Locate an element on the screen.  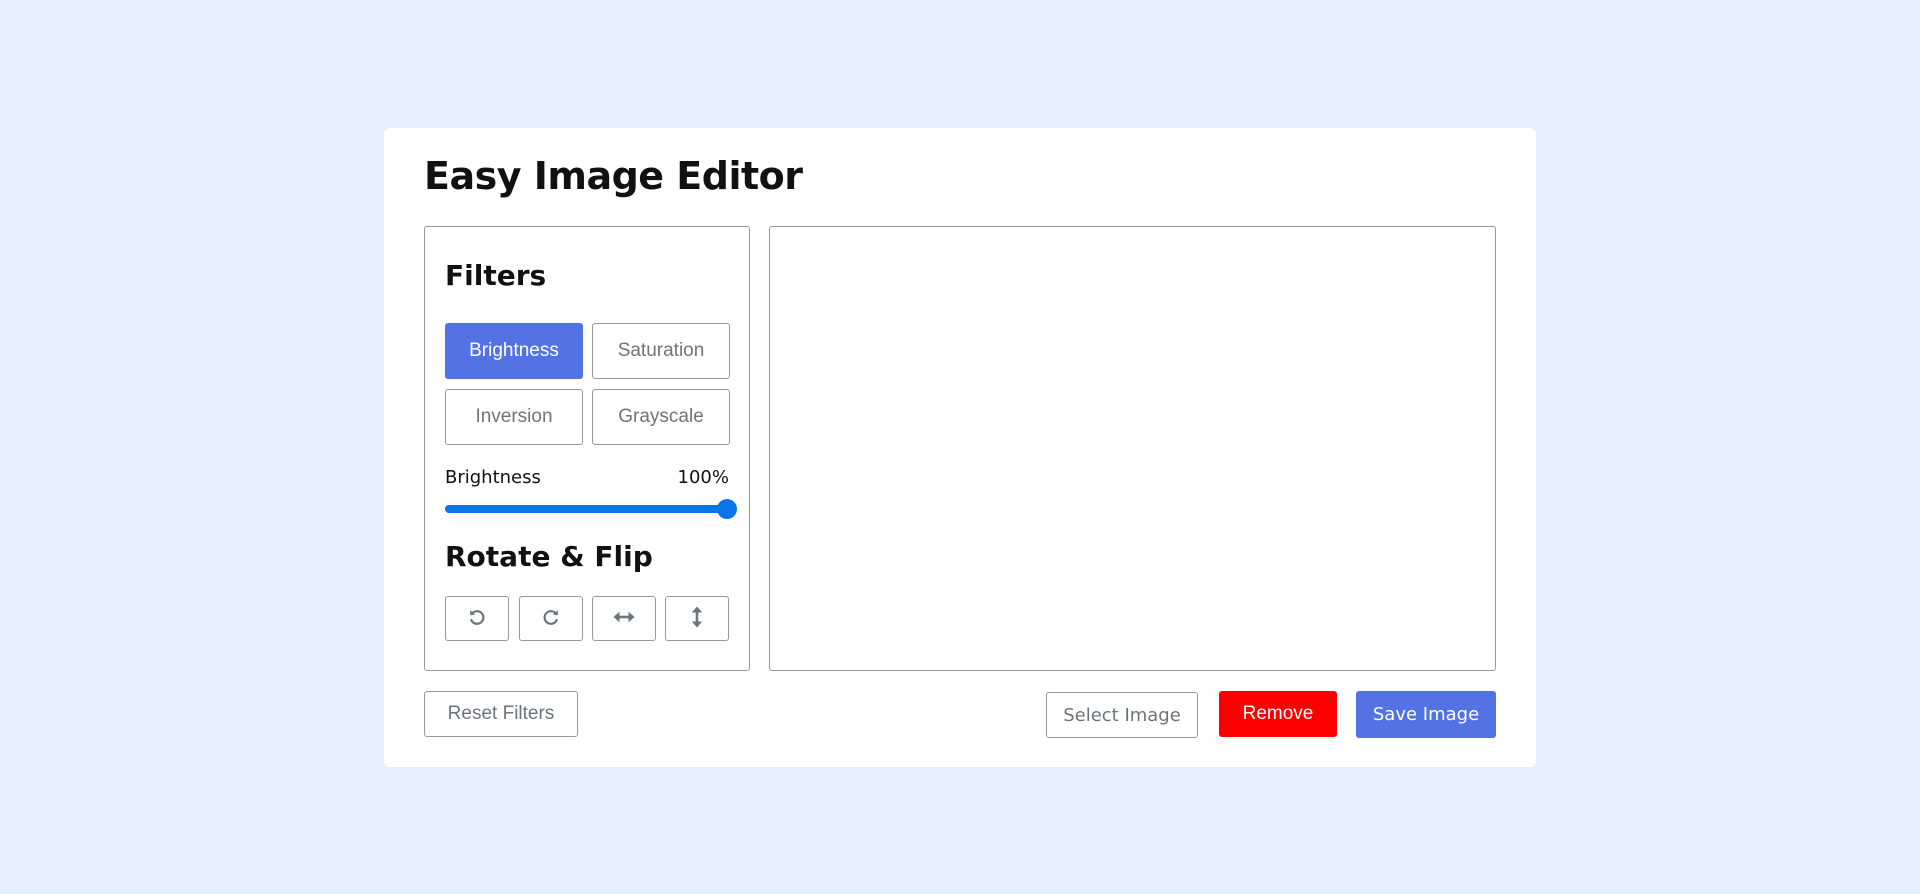
slider-thumb is located at coordinates (727, 509).